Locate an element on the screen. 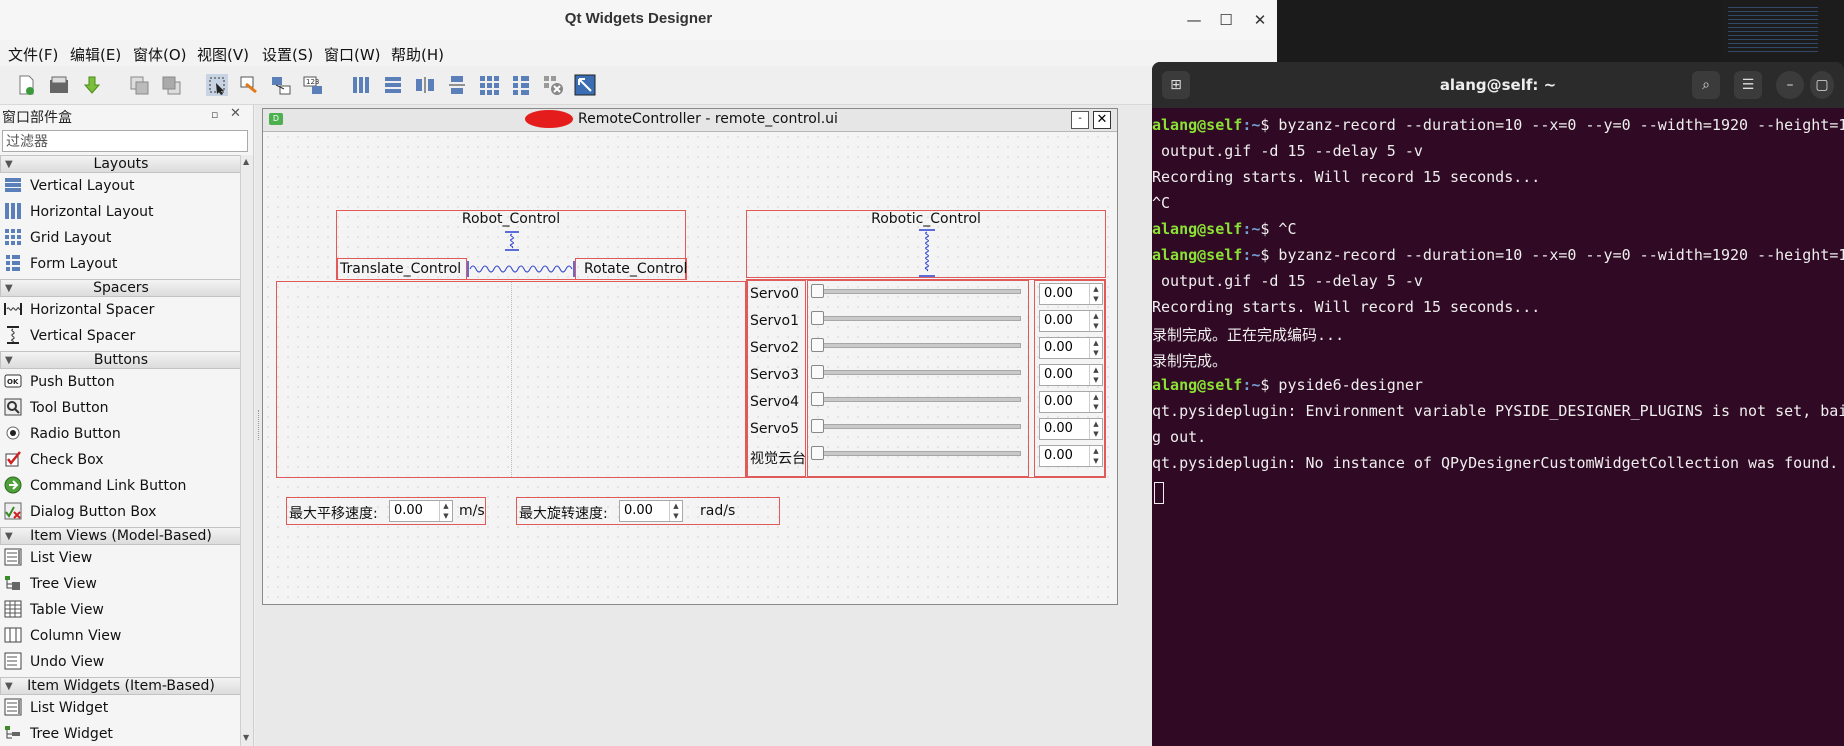  open-form-icon is located at coordinates (59, 85).